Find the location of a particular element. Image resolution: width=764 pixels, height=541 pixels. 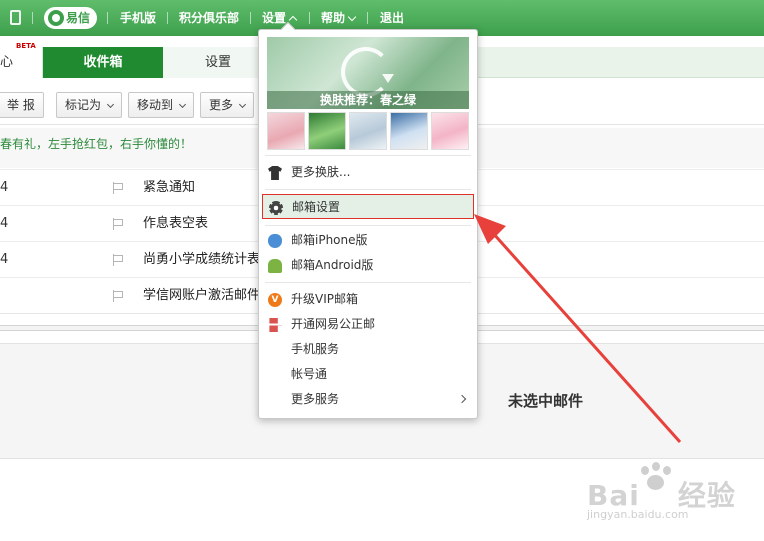

move-to-button: 移动到 is located at coordinates (161, 105).